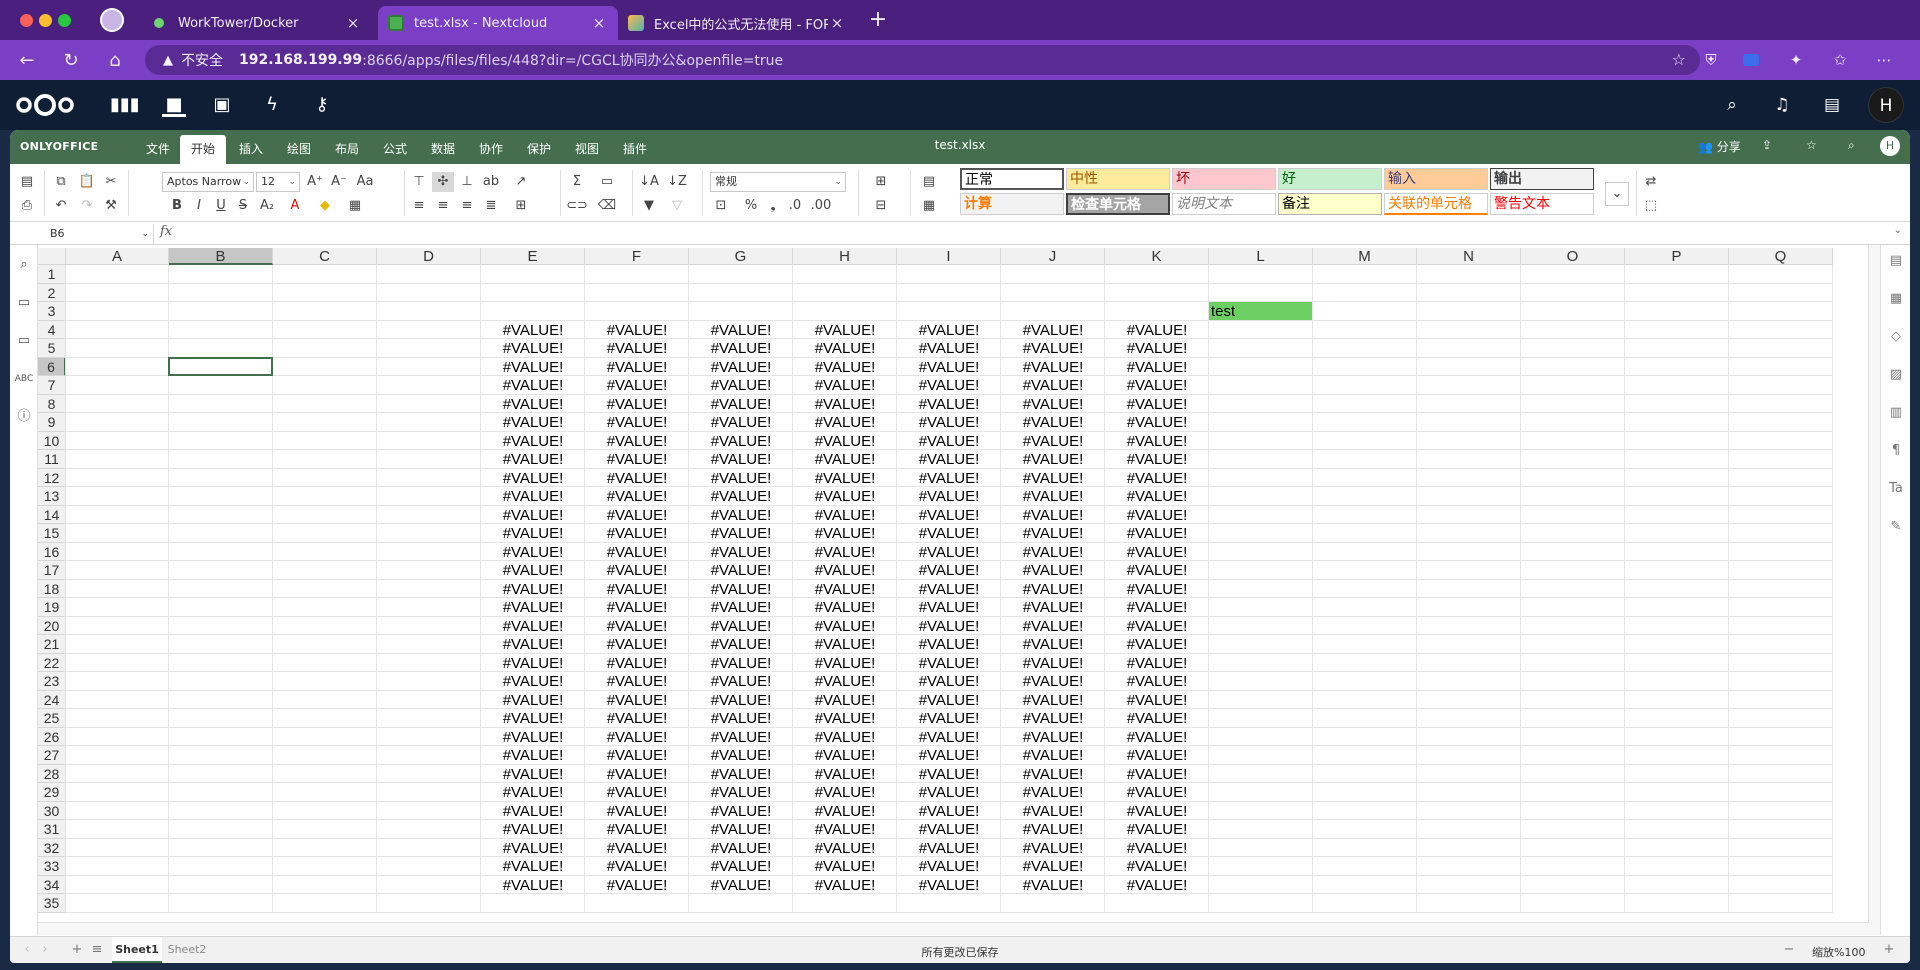 The width and height of the screenshot is (1920, 970). Describe the element at coordinates (1896, 375) in the screenshot. I see `image-settings-icon: ▨` at that location.